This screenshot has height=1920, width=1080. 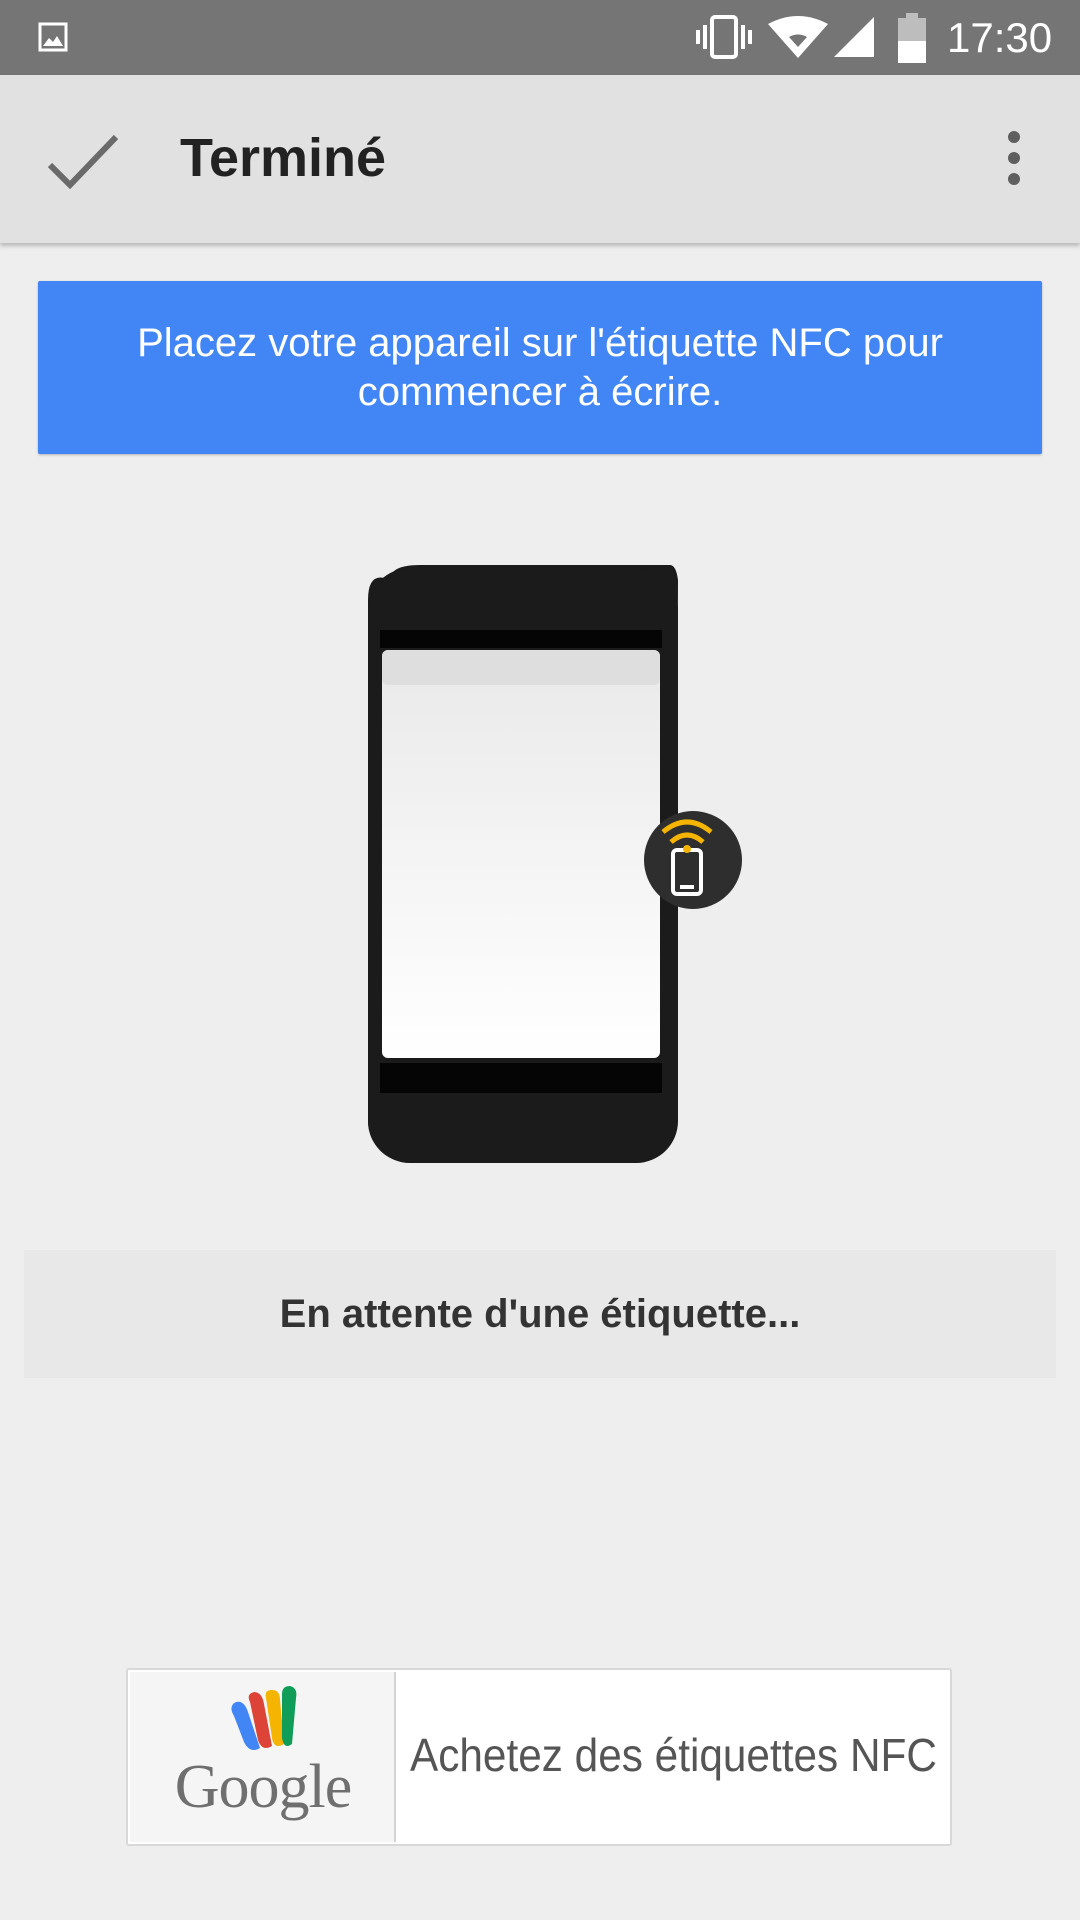 What do you see at coordinates (540, 37) in the screenshot?
I see `status-bar: 17:30` at bounding box center [540, 37].